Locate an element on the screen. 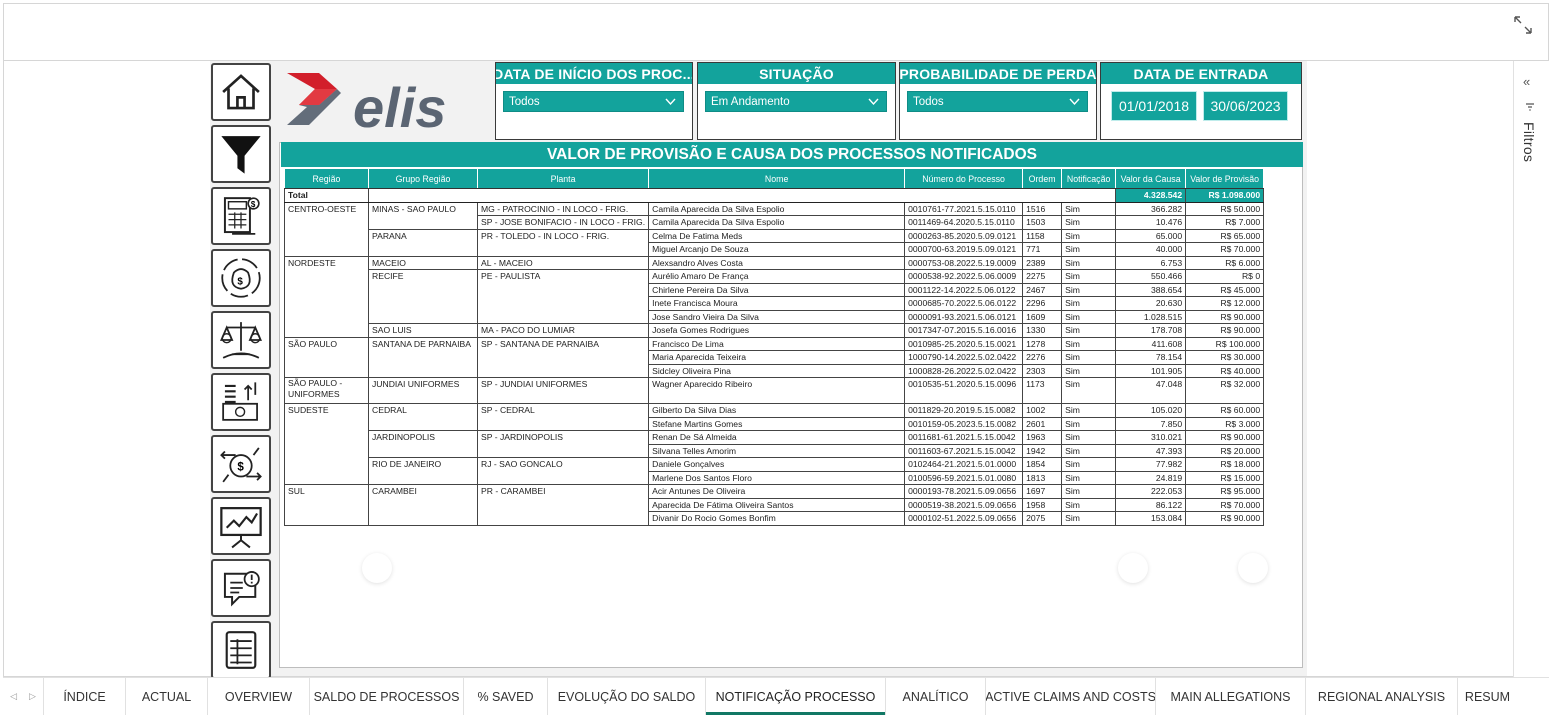  order-cell: 1963 is located at coordinates (1042, 437).